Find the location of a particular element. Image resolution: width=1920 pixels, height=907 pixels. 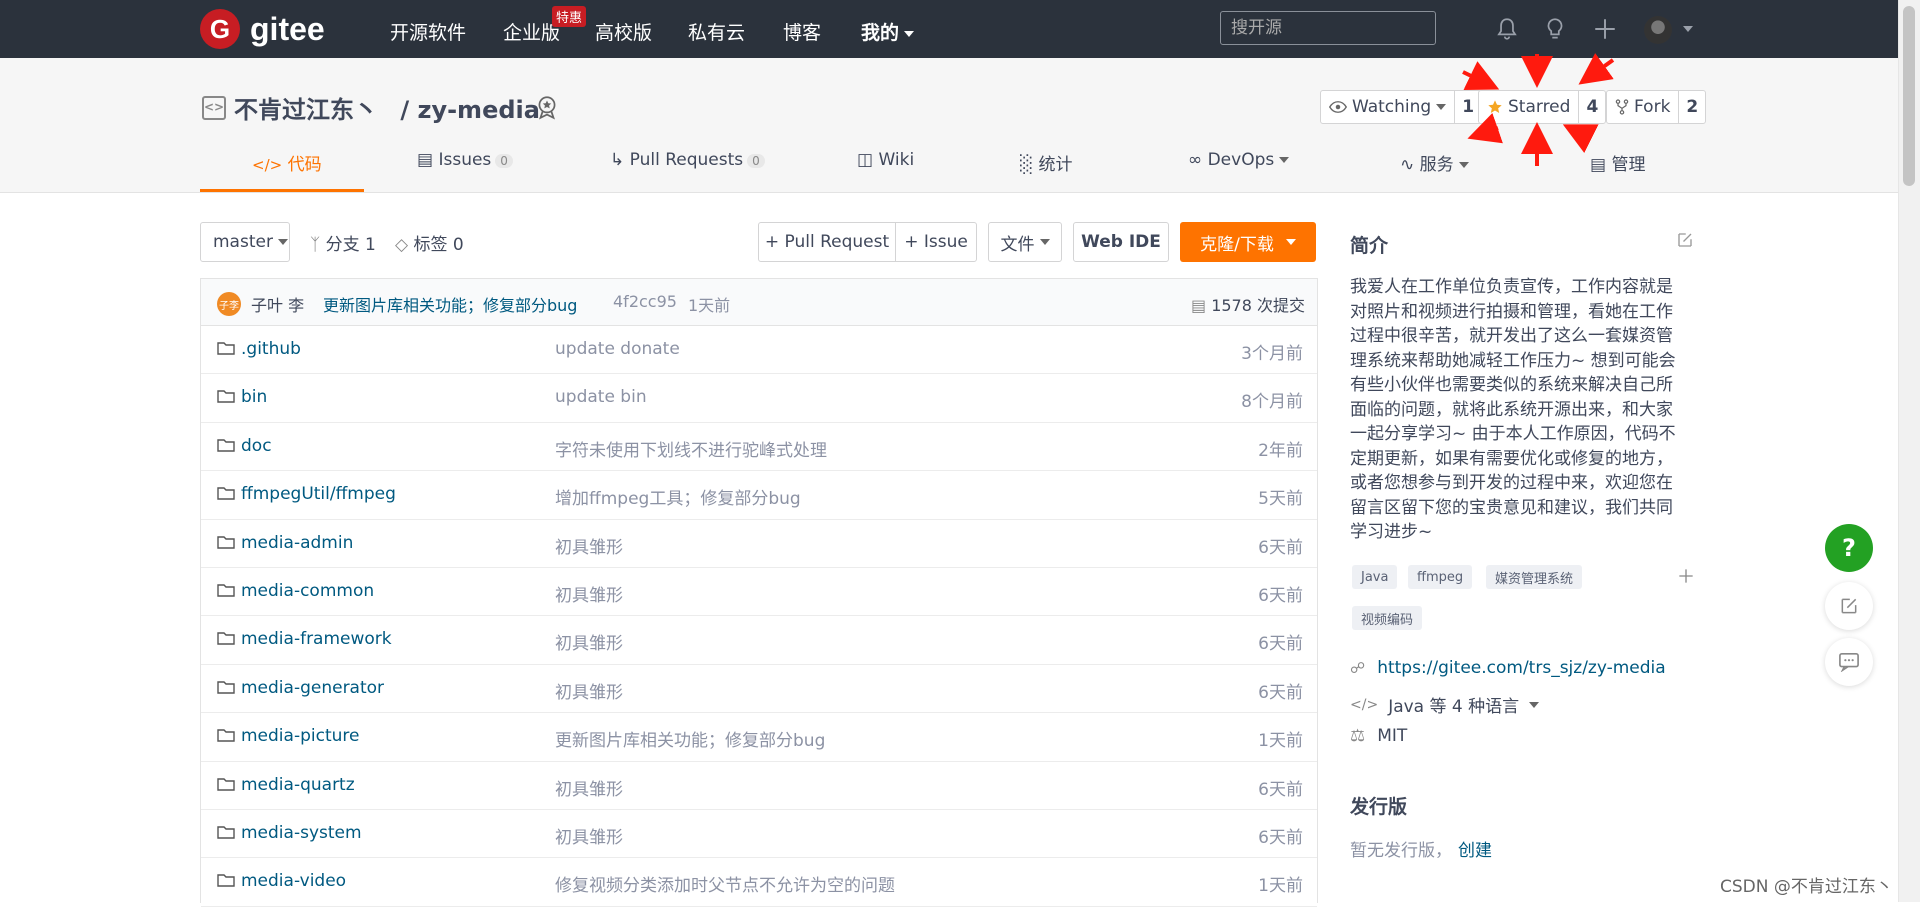

description-line: 或者您想参与到开发的过程中来，欢迎您在 is located at coordinates (1511, 483).